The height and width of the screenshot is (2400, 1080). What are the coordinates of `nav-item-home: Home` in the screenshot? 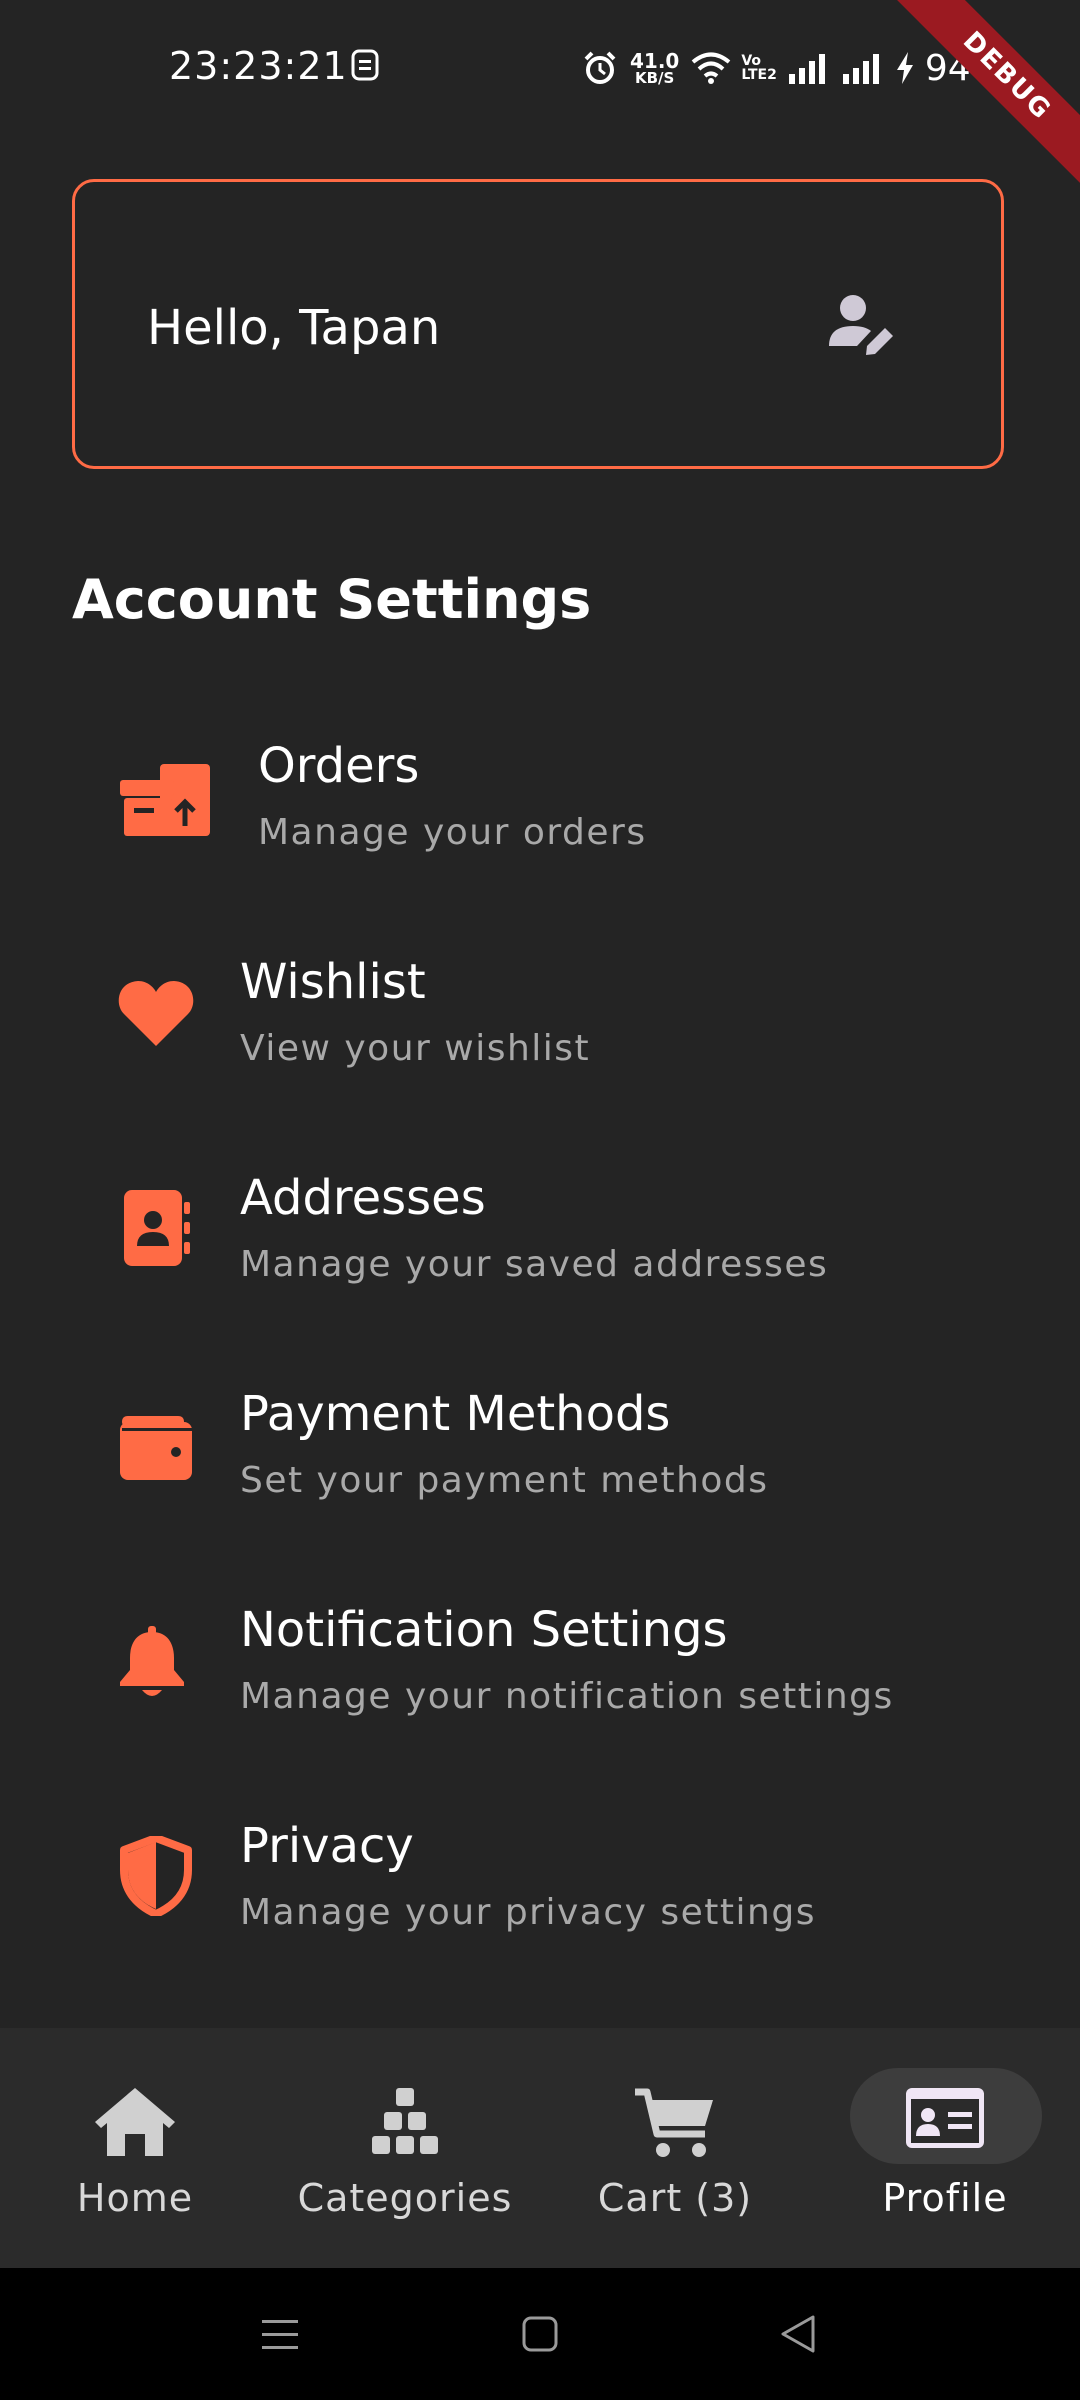 It's located at (135, 2148).